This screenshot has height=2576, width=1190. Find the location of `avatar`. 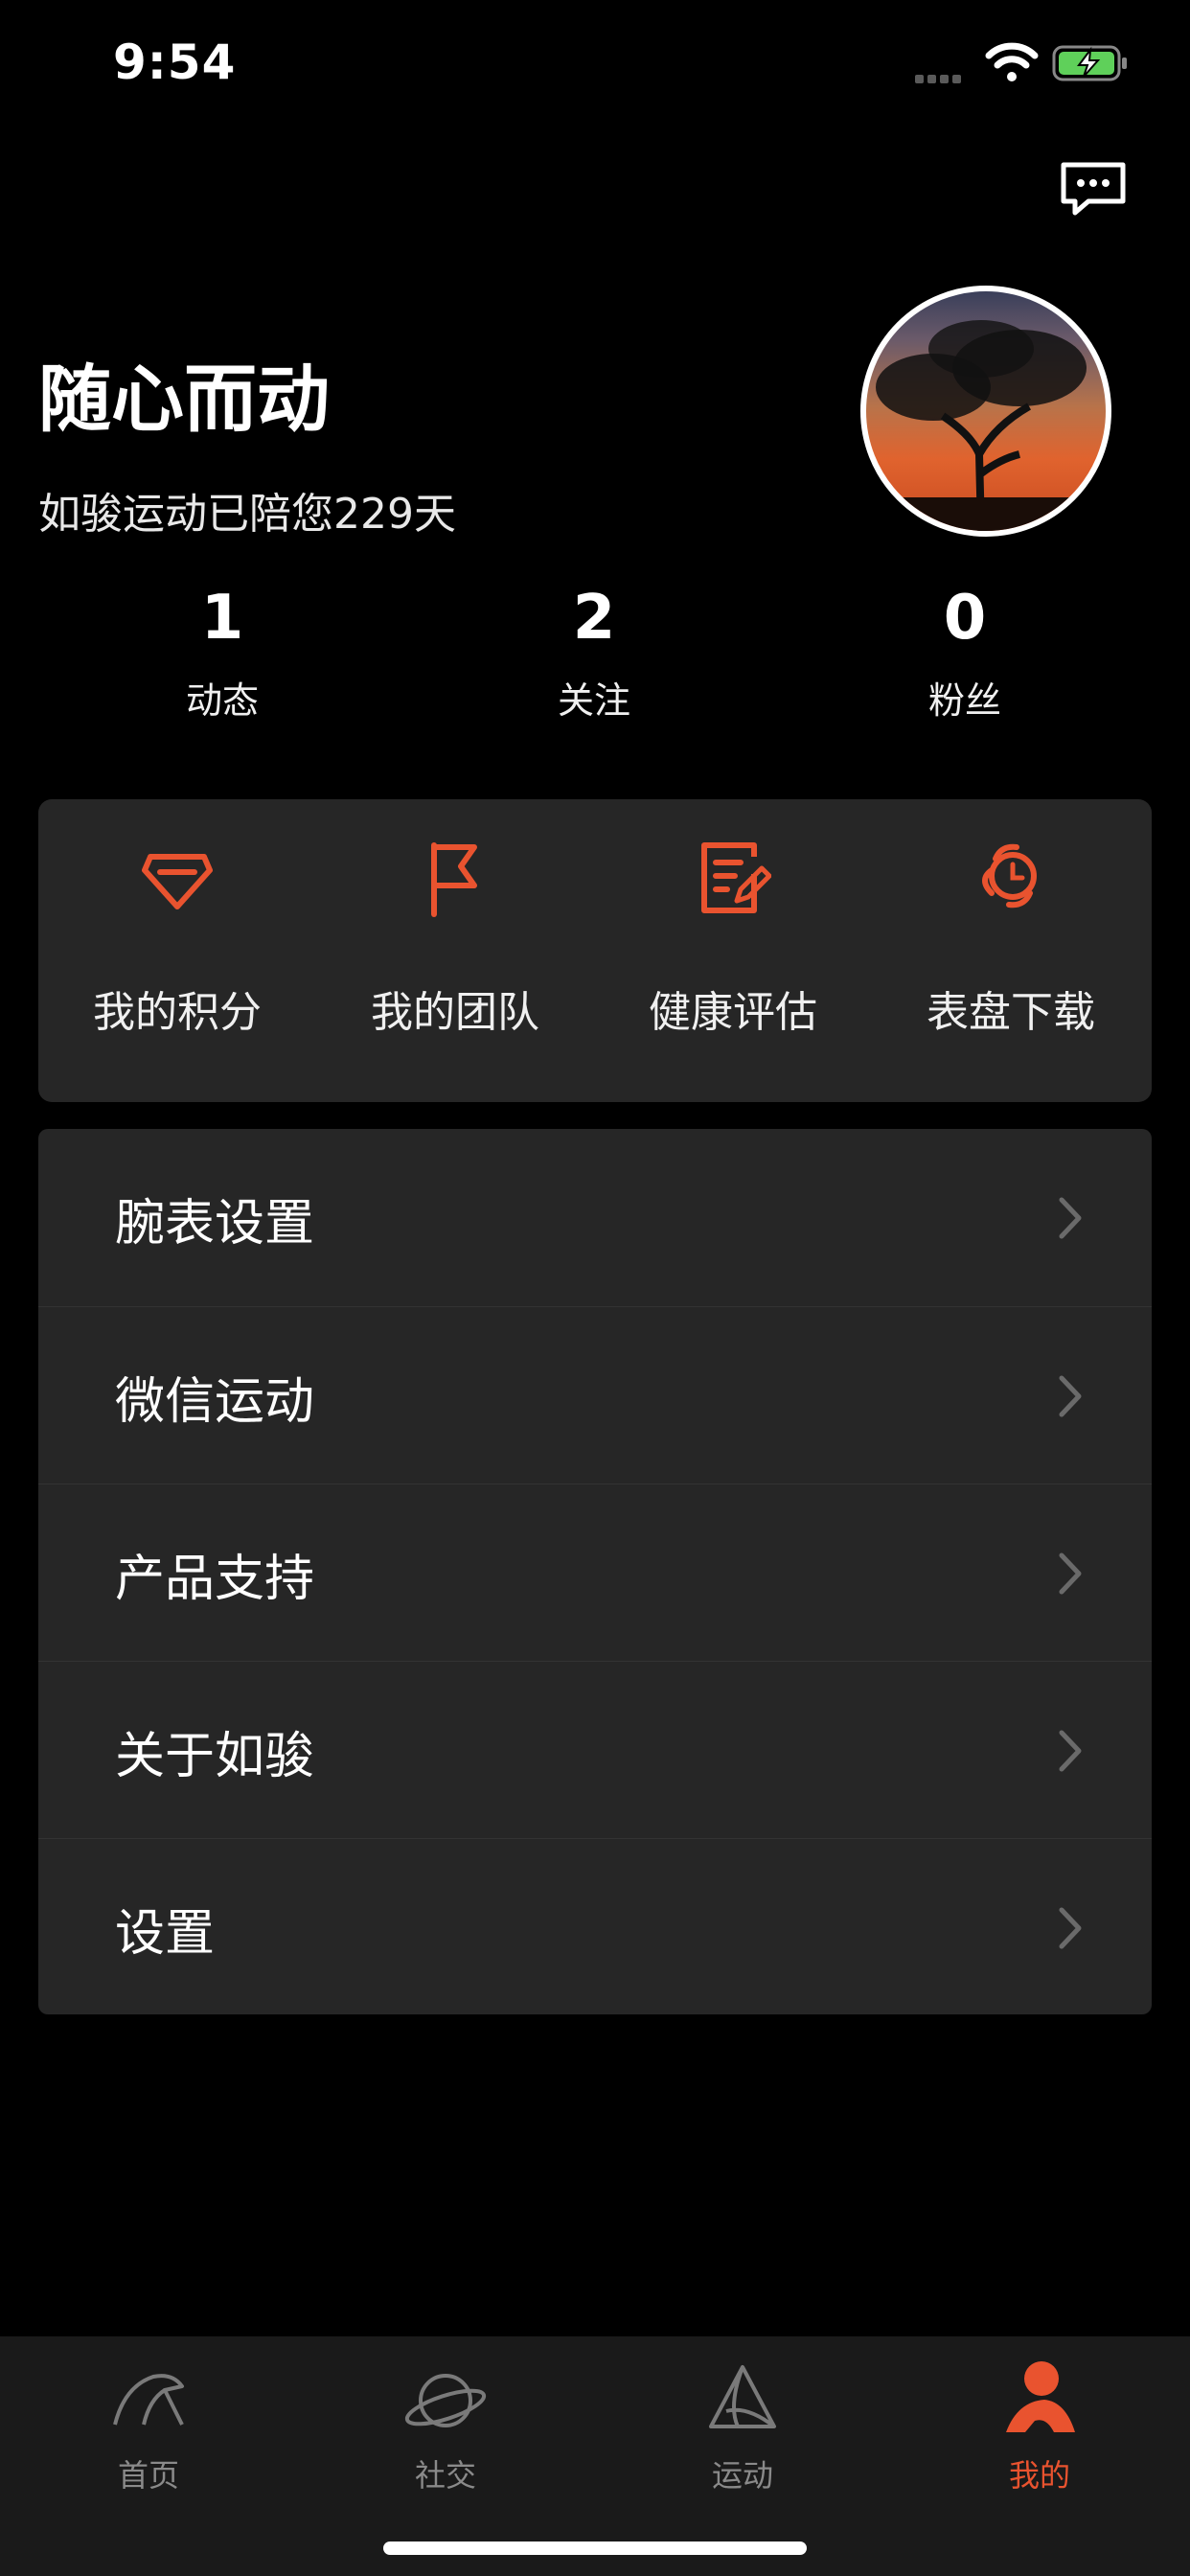

avatar is located at coordinates (985, 411).